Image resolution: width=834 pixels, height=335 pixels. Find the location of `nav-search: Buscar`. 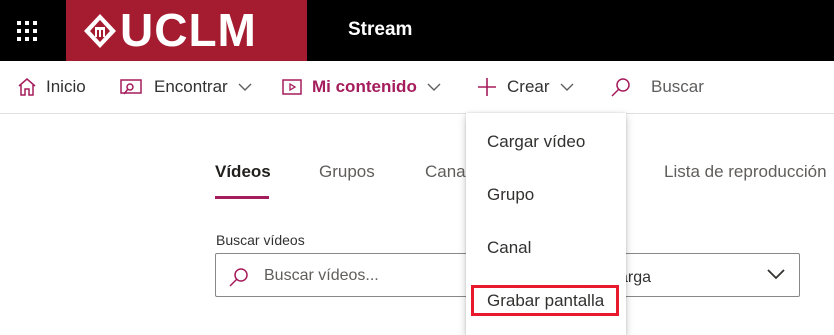

nav-search: Buscar is located at coordinates (657, 87).